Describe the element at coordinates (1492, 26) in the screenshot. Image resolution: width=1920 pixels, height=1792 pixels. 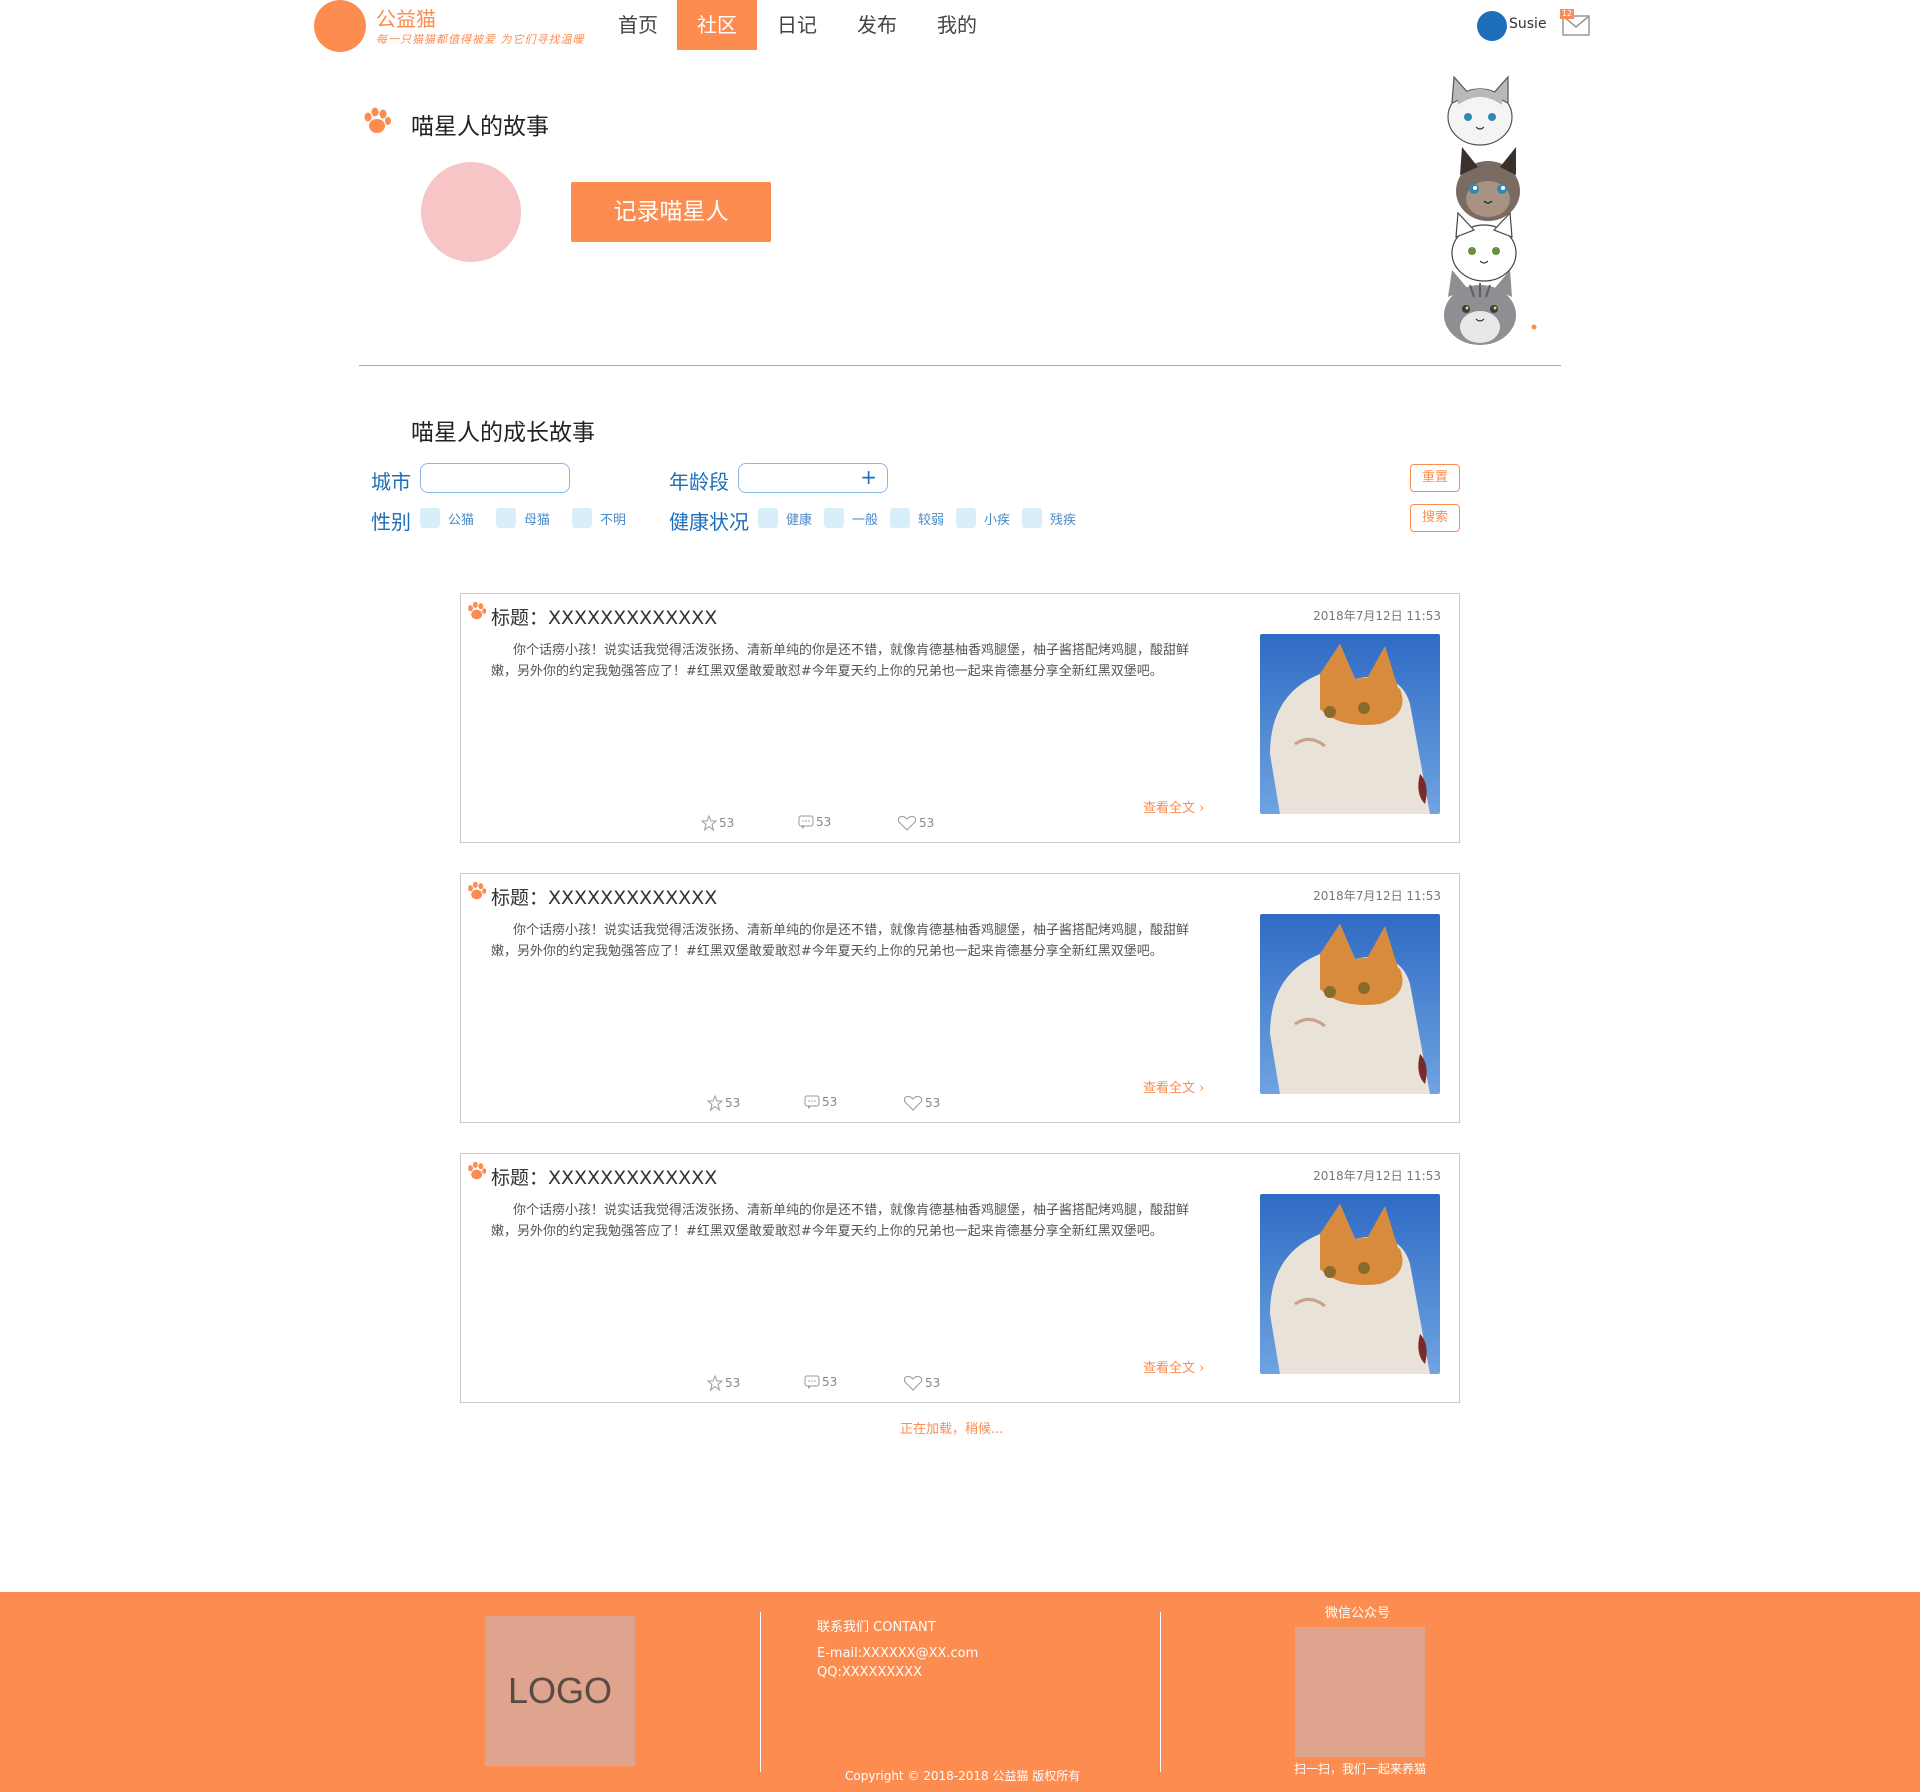
I see `user-avatar` at that location.